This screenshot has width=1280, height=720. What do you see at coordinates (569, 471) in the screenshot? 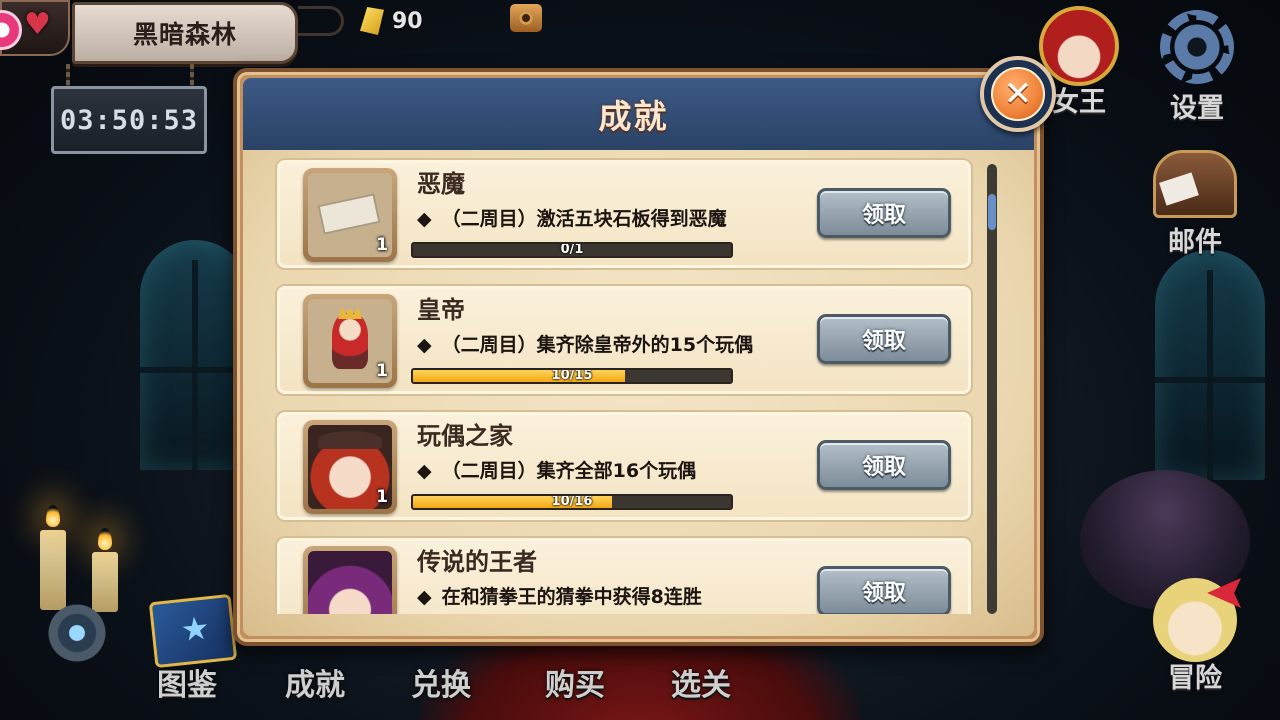
I see `description-text: （二周目）集齐全部16个玩偶` at bounding box center [569, 471].